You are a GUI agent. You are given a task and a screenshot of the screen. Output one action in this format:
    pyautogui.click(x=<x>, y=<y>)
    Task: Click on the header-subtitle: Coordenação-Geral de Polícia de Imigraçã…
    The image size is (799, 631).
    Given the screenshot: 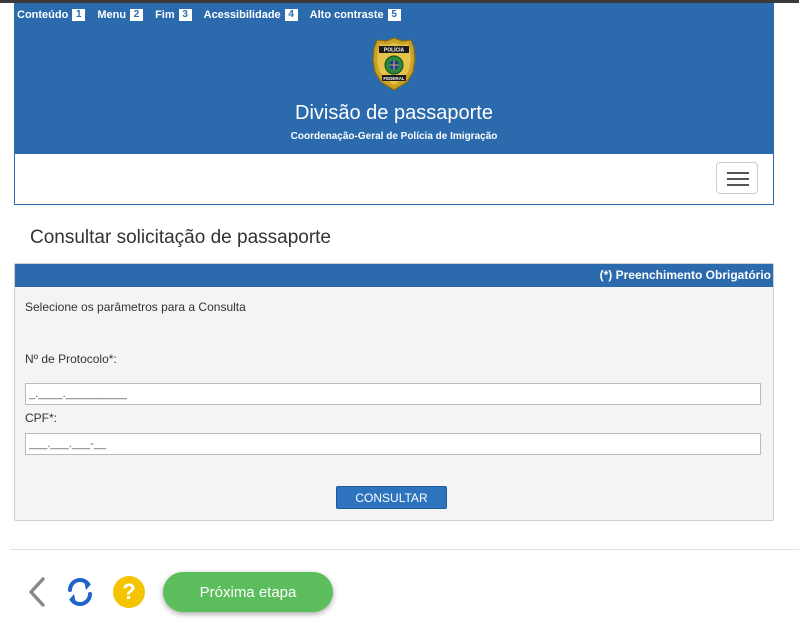 What is the action you would take?
    pyautogui.click(x=394, y=136)
    